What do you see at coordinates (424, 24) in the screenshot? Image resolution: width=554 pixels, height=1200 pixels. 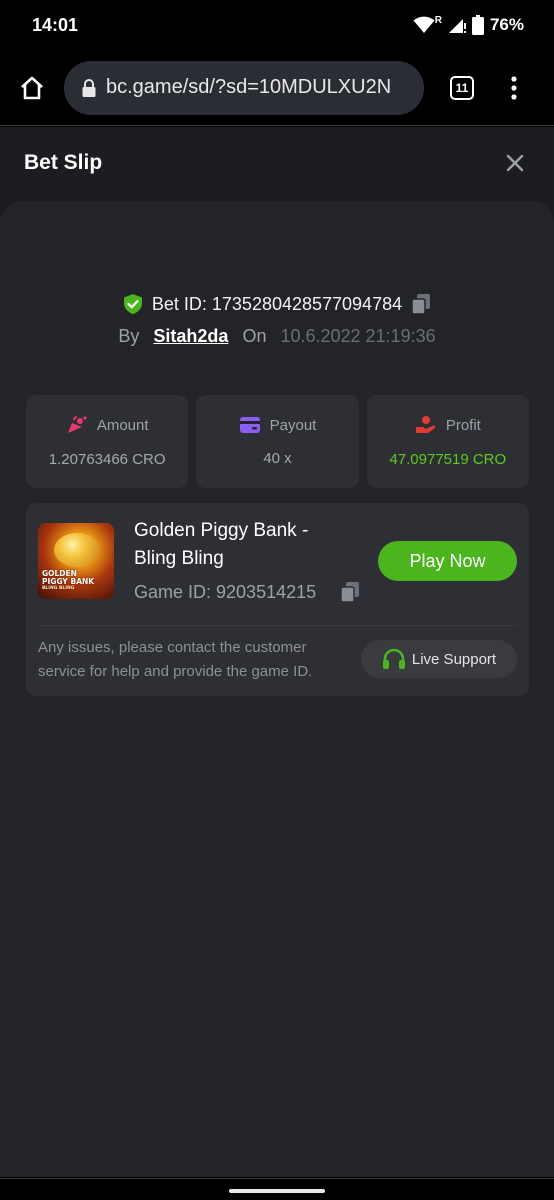 I see `wifi-icon` at bounding box center [424, 24].